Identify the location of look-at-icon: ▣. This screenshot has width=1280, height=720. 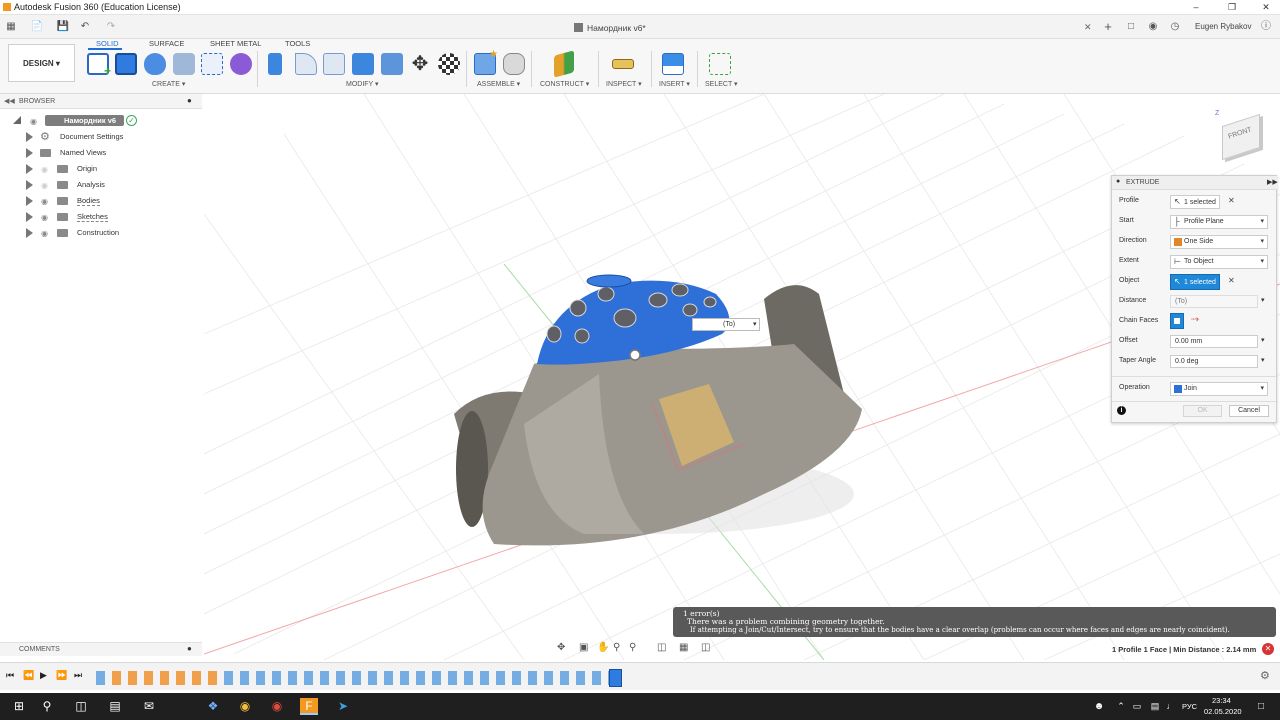
(583, 647).